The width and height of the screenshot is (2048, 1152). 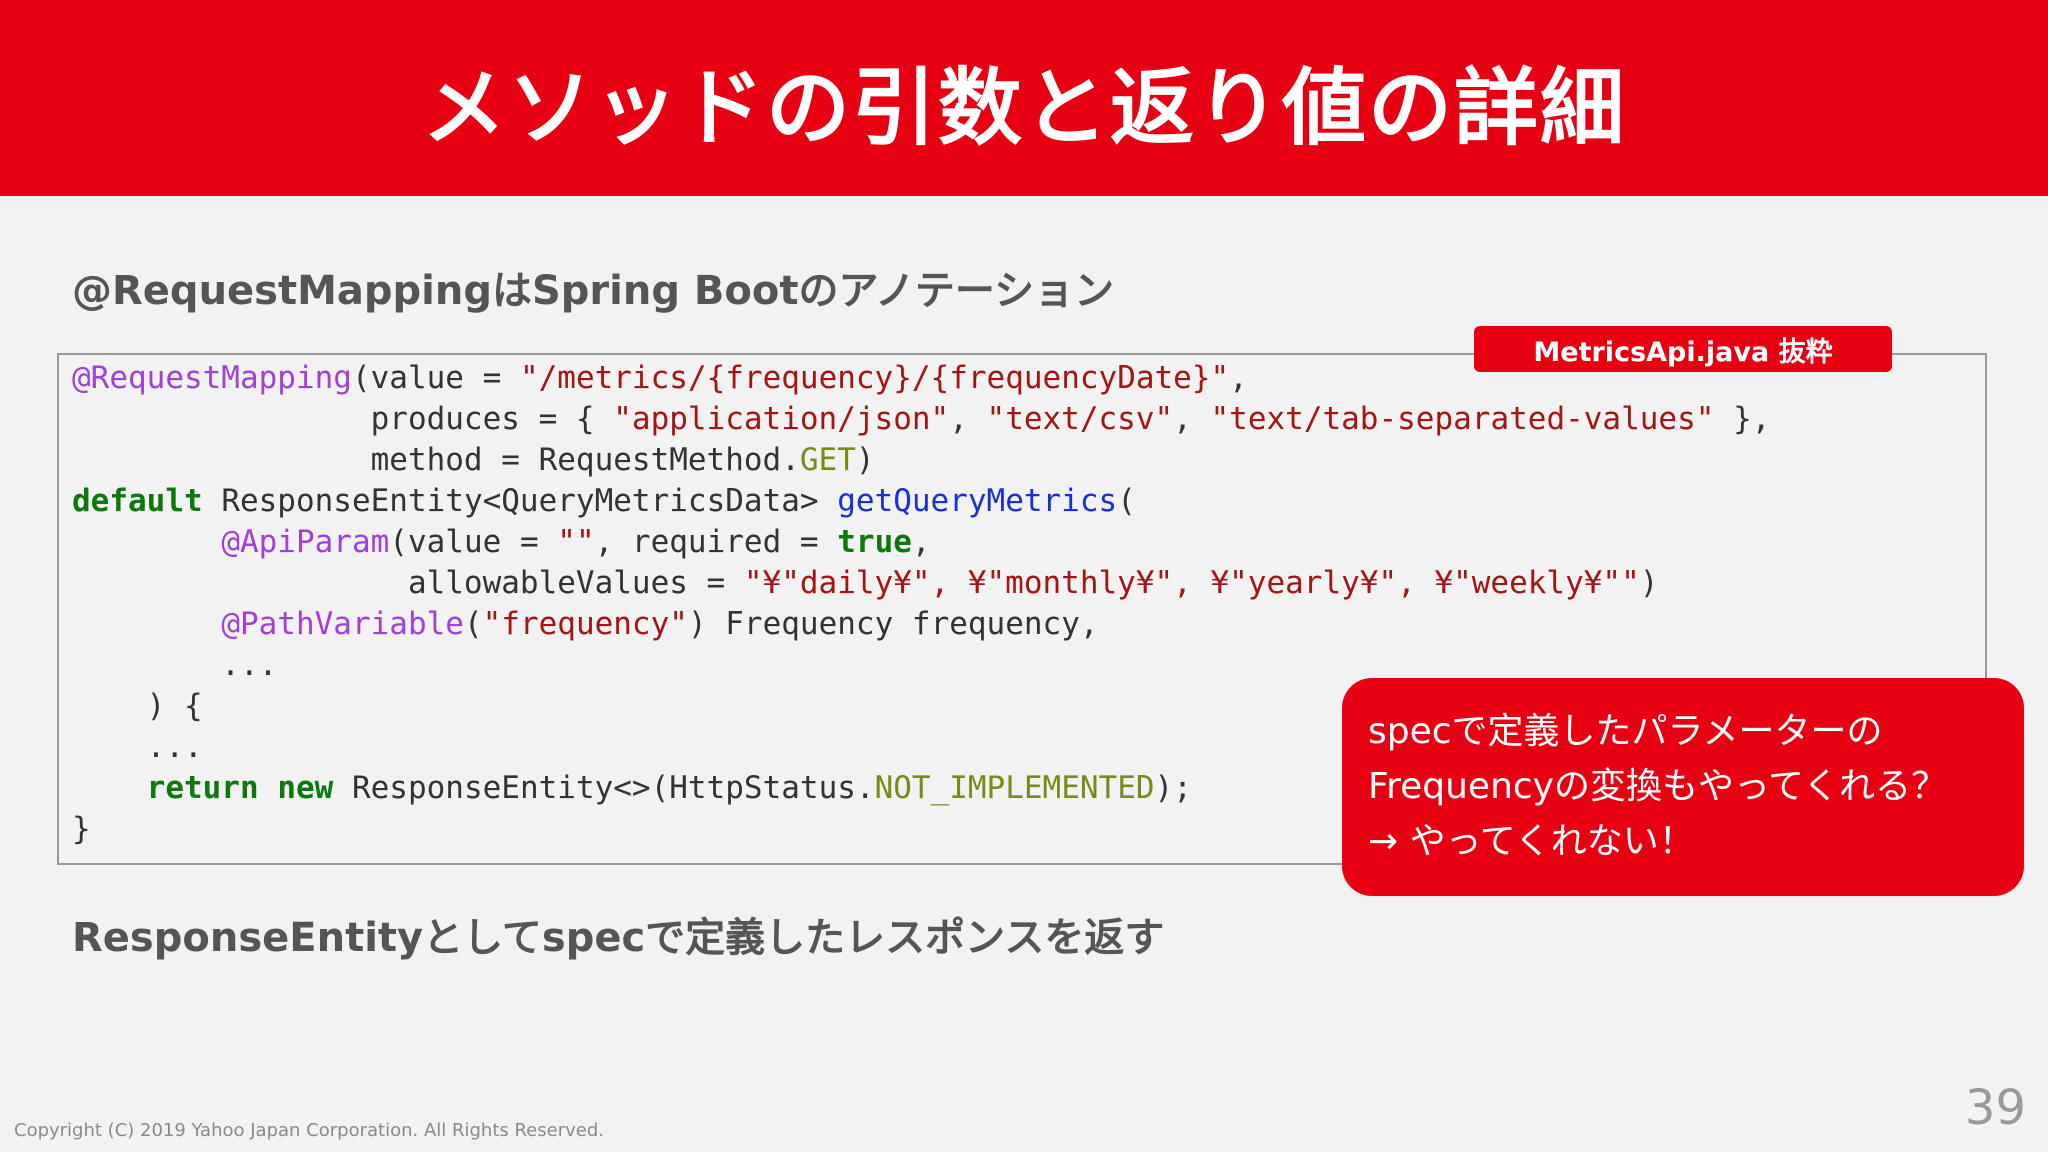 I want to click on code-token: return, so click(x=202, y=788).